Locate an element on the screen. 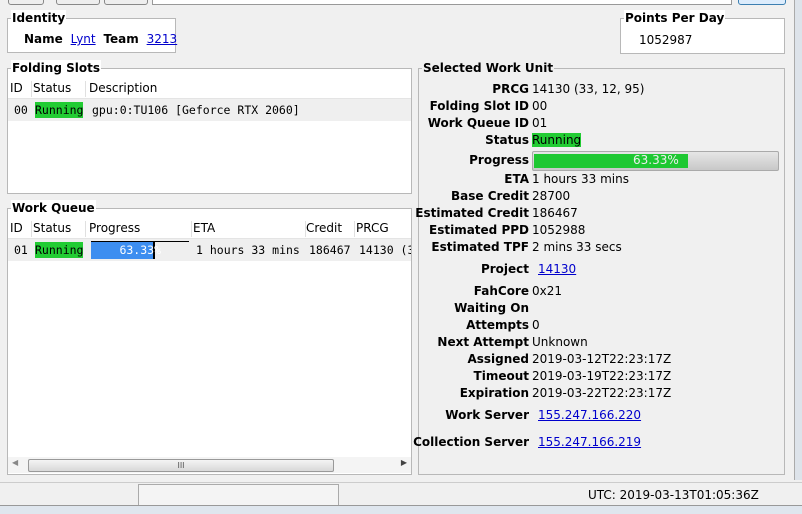 The image size is (802, 514). status-value: Running is located at coordinates (557, 140).